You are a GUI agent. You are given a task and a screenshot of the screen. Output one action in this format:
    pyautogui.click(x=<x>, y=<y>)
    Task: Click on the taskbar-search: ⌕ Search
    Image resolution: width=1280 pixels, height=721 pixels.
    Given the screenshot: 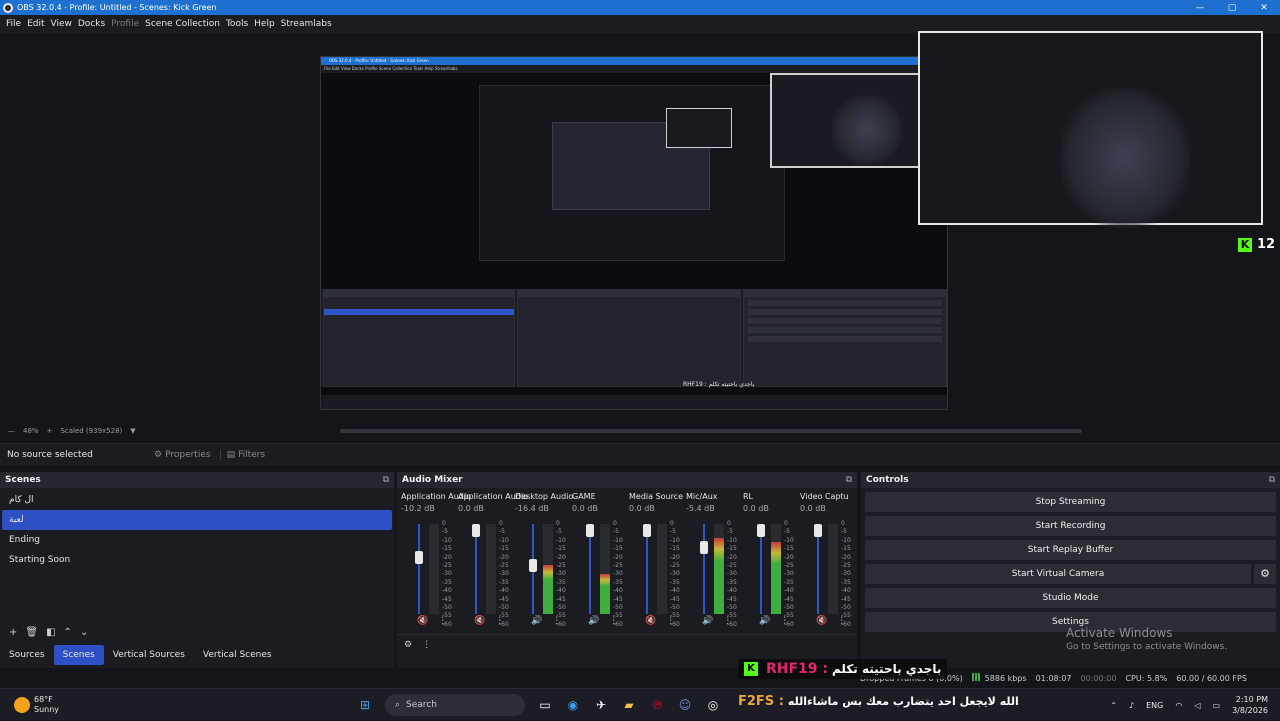 What is the action you would take?
    pyautogui.click(x=455, y=705)
    